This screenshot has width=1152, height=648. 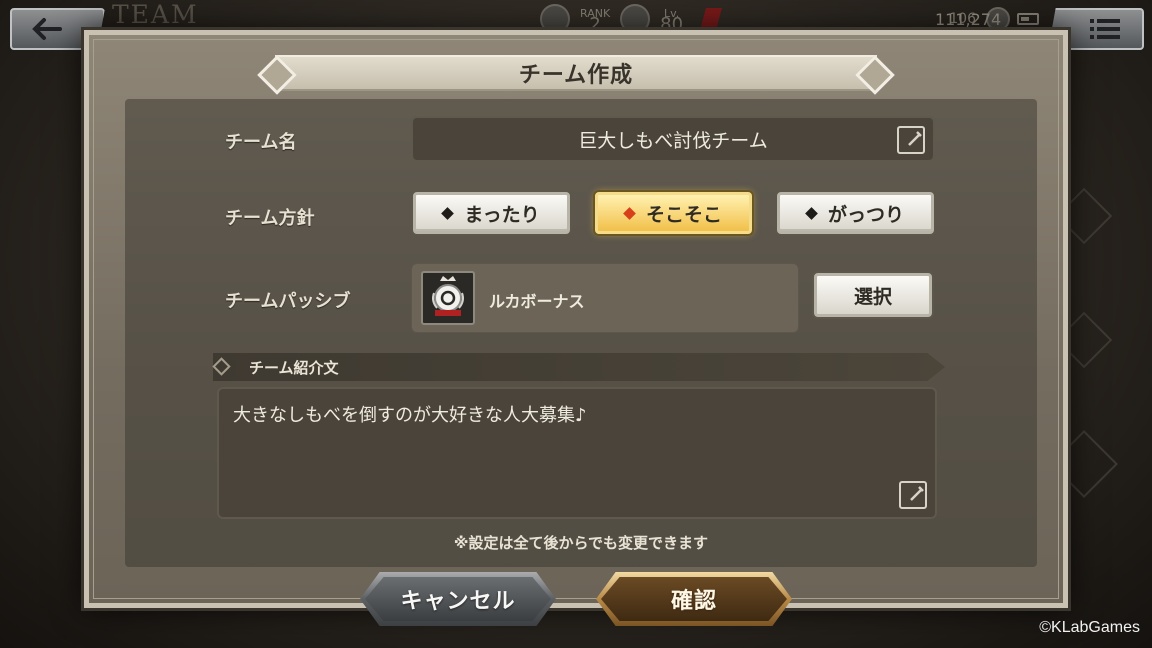 What do you see at coordinates (711, 19) in the screenshot?
I see `crystal-icon` at bounding box center [711, 19].